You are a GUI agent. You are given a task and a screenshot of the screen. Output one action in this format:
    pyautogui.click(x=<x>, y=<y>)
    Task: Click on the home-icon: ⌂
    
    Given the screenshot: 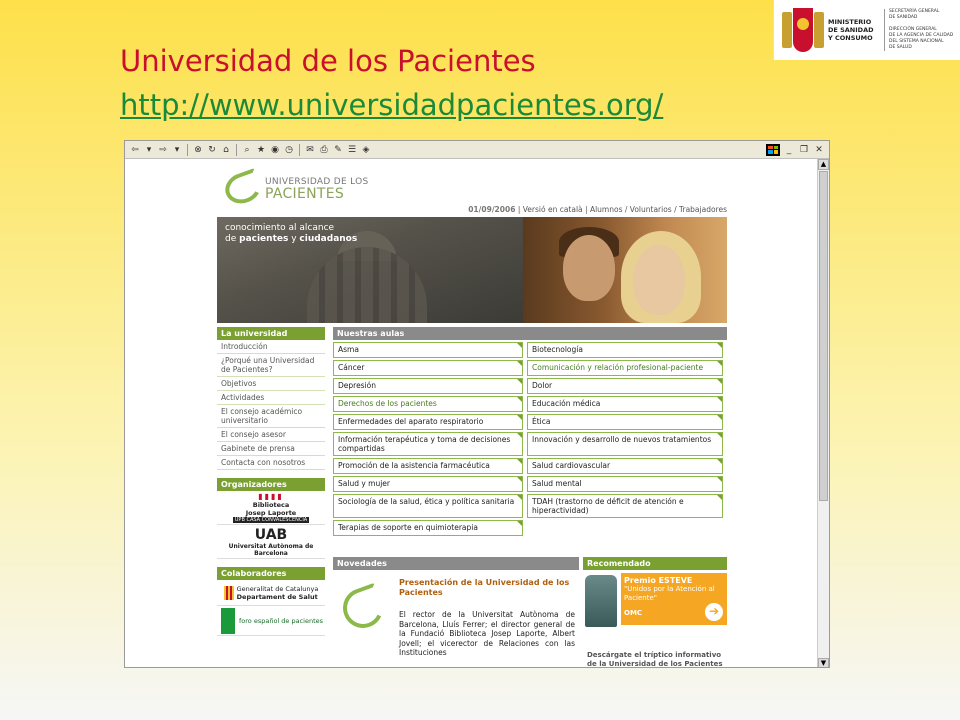 What is the action you would take?
    pyautogui.click(x=226, y=150)
    